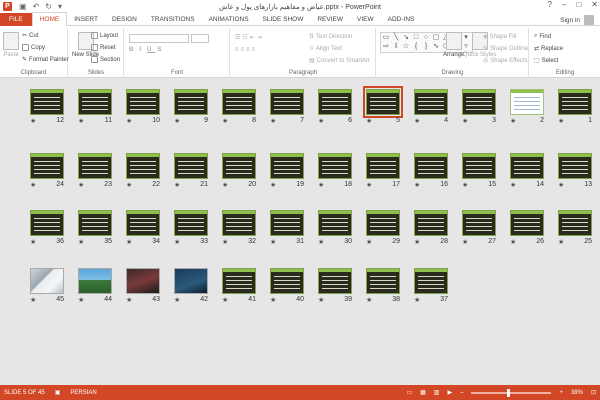  What do you see at coordinates (406, 38) in the screenshot?
I see `arrow-shape-icon: ↘` at bounding box center [406, 38].